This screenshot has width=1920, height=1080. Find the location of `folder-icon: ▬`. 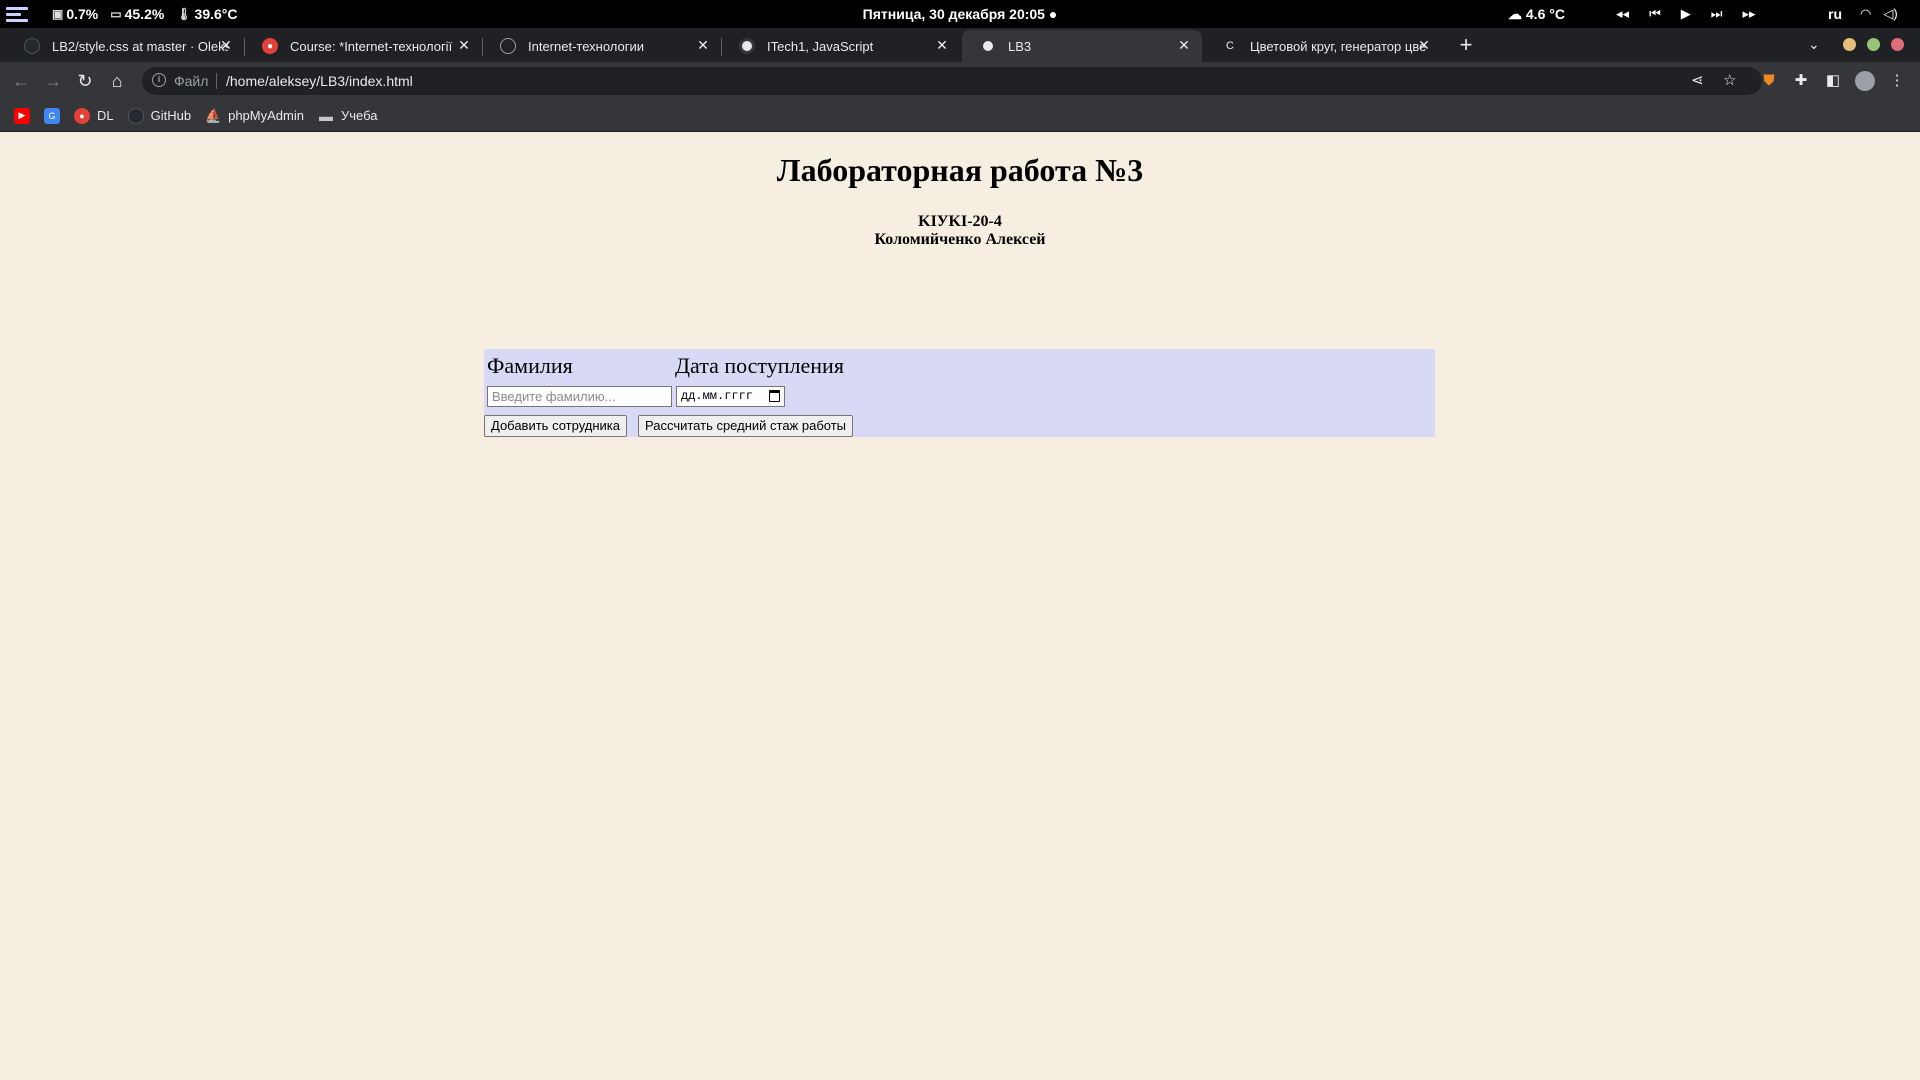

folder-icon: ▬ is located at coordinates (325, 115).